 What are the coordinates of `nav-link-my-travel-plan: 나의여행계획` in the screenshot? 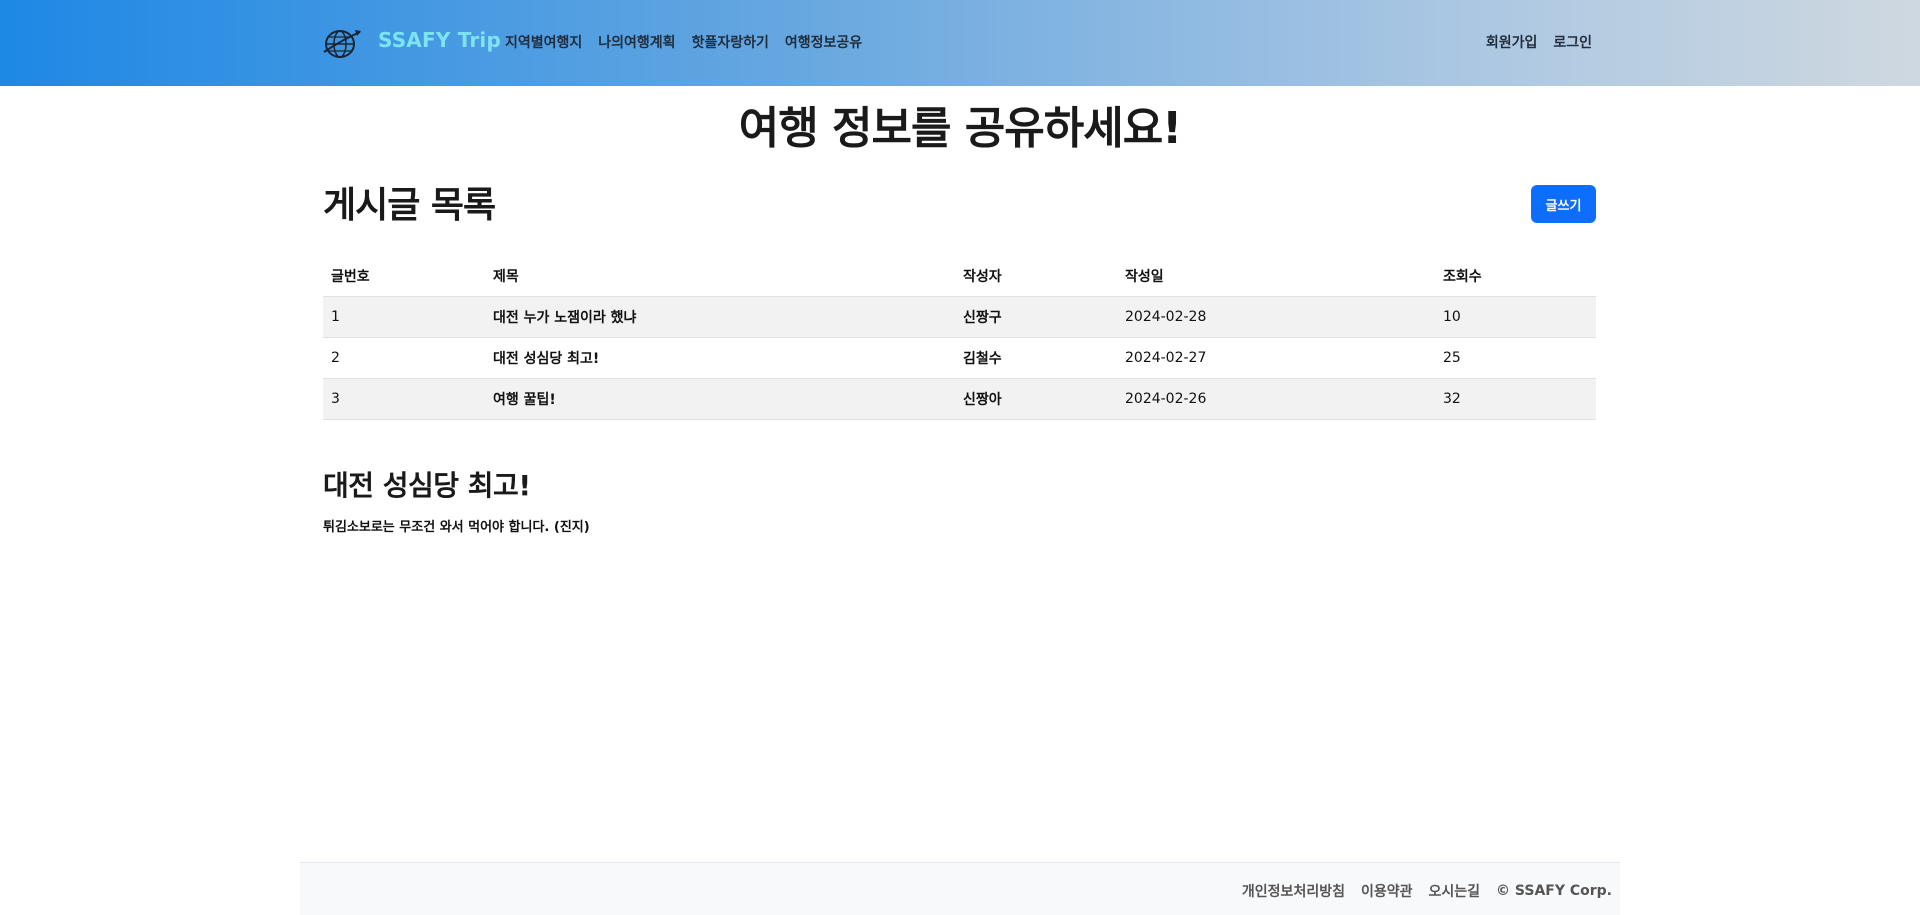 It's located at (636, 42).